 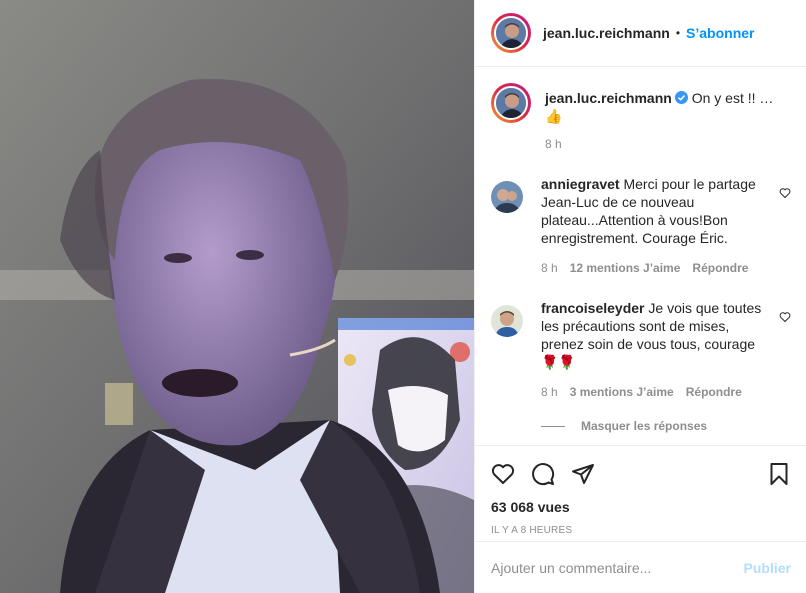 I want to click on comment-username: anniegravet, so click(x=580, y=184).